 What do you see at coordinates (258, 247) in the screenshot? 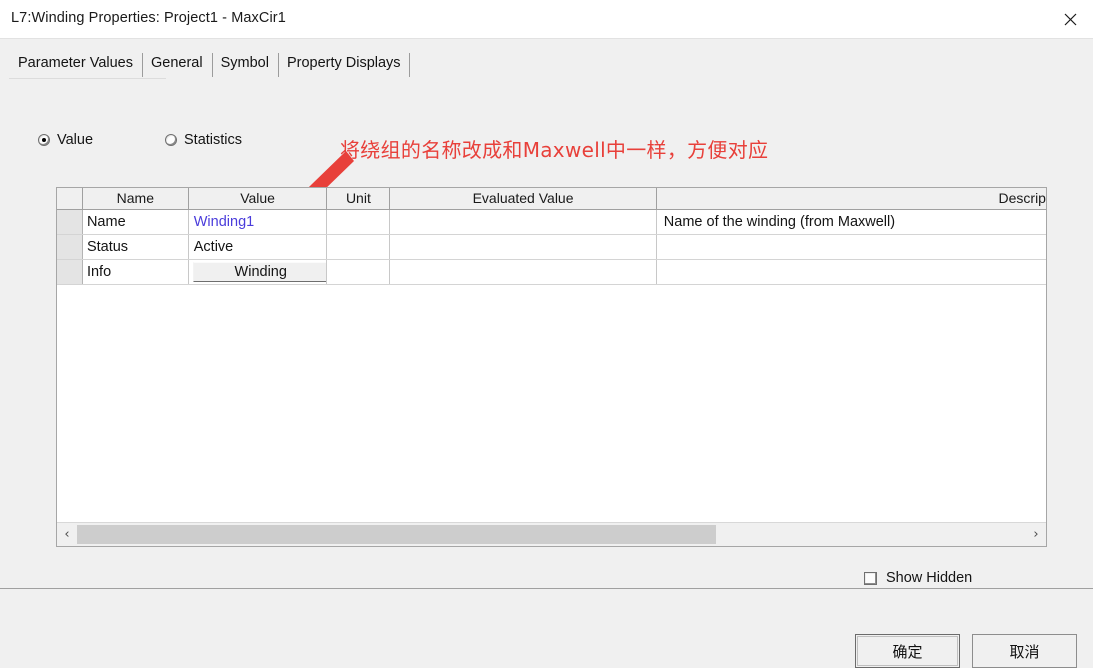
I see `cell-value: Active` at bounding box center [258, 247].